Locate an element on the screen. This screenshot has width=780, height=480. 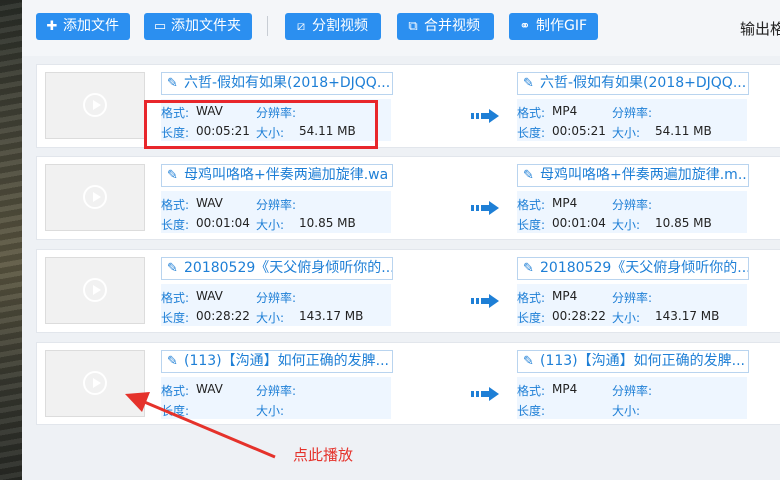
annotation-arrow-line is located at coordinates (208, 429).